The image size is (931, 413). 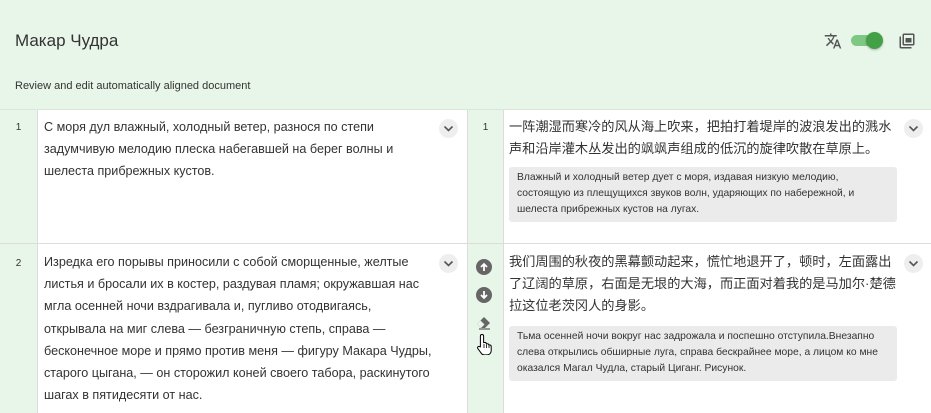 I want to click on copy-icon, so click(x=907, y=41).